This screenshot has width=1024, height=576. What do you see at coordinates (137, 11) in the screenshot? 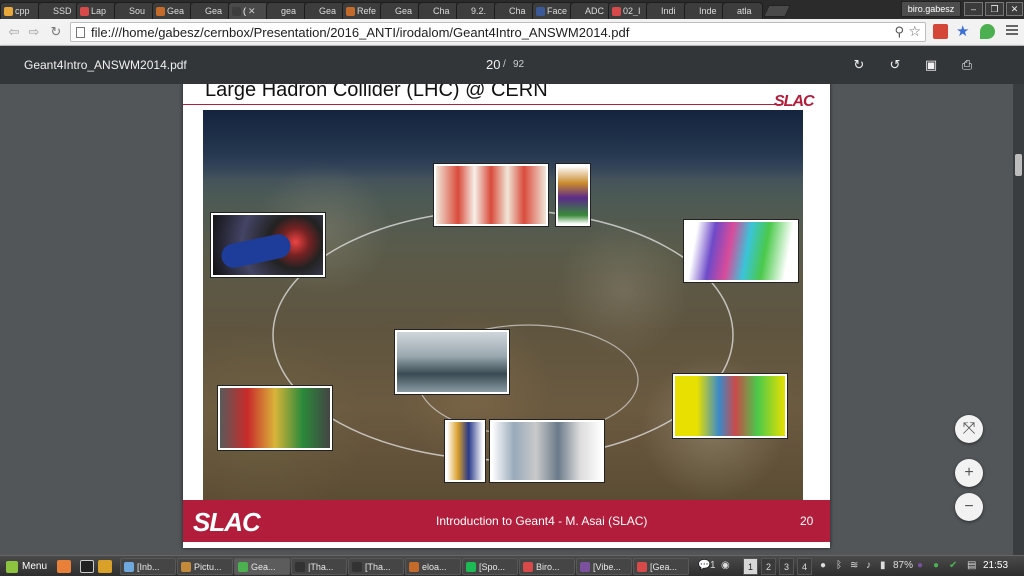
I see `tab-label: Sou` at bounding box center [137, 11].